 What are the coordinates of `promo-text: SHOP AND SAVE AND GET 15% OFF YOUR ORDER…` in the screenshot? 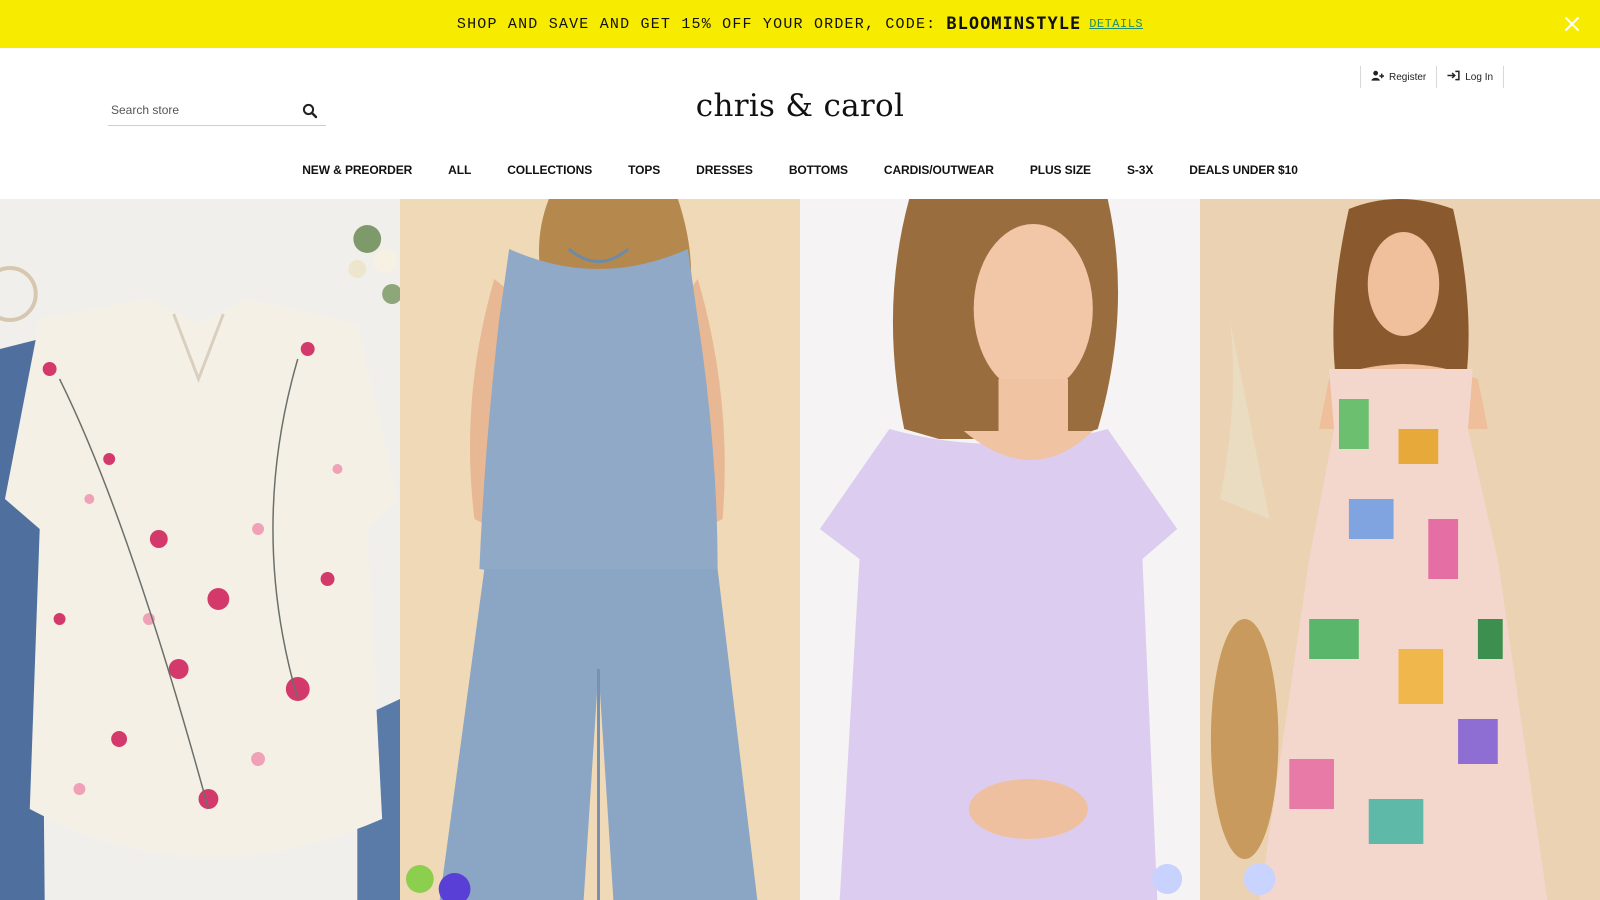 It's located at (696, 24).